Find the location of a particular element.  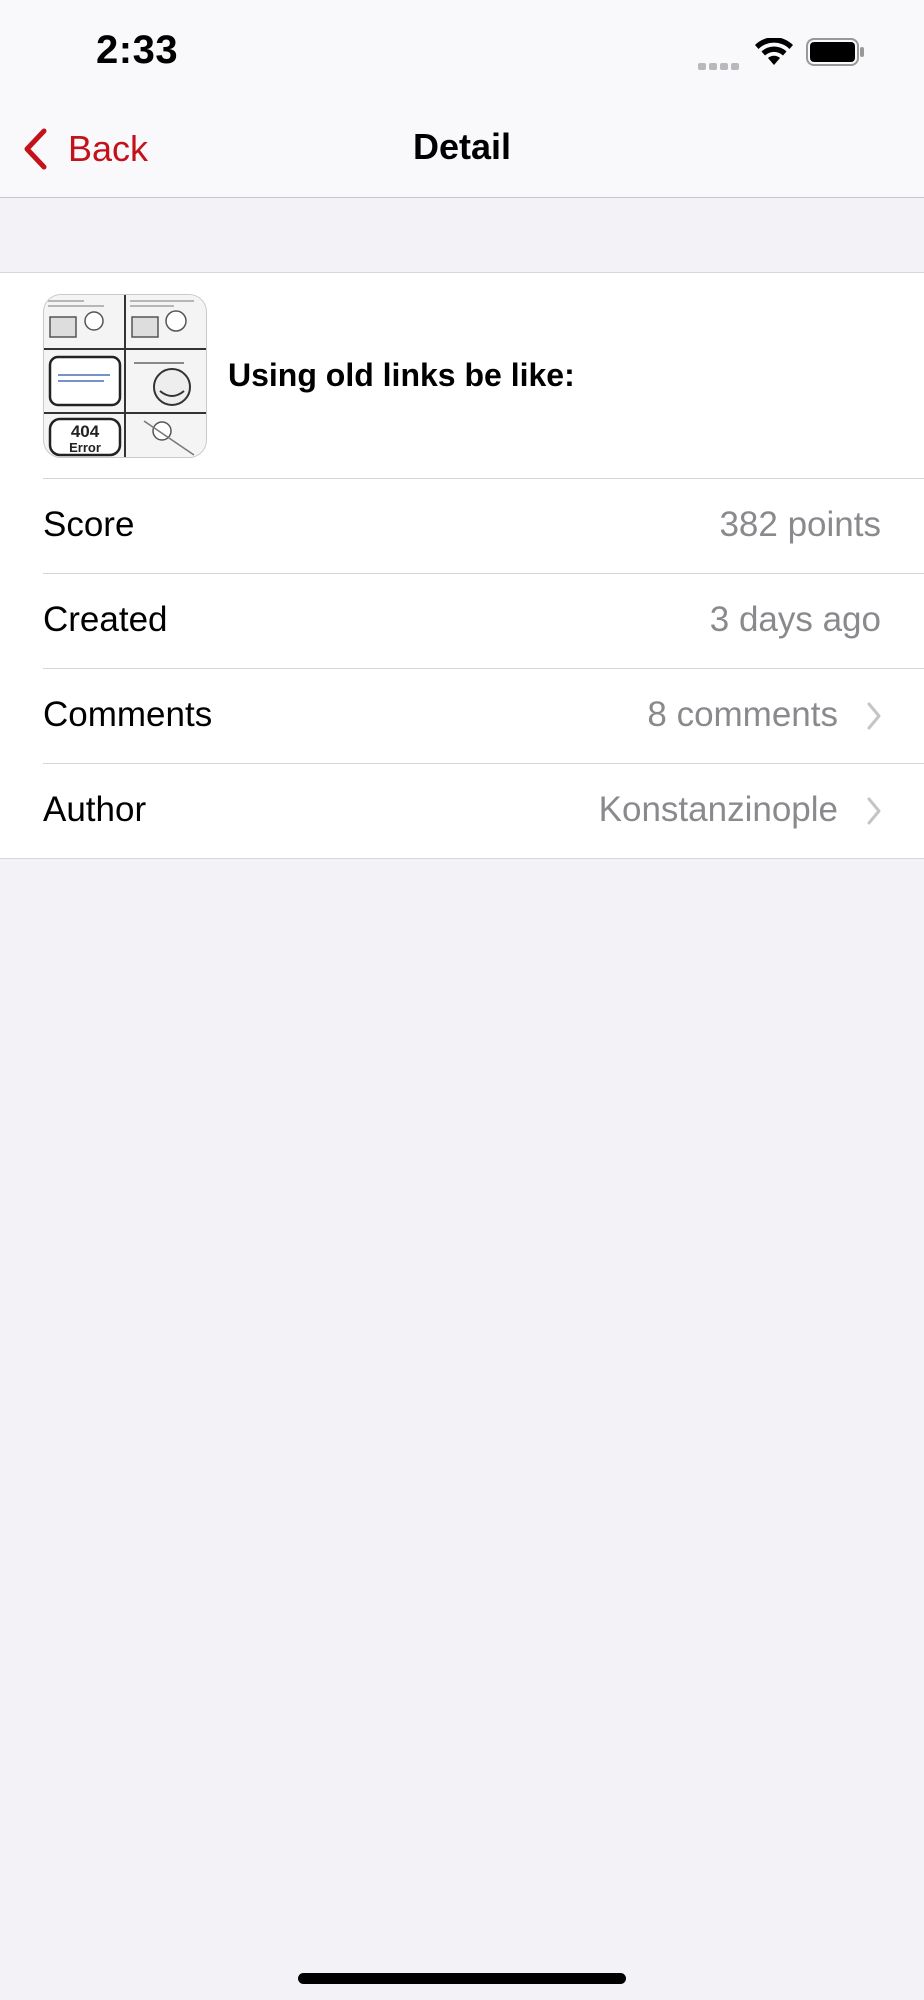

row-value: 382 points is located at coordinates (800, 524).